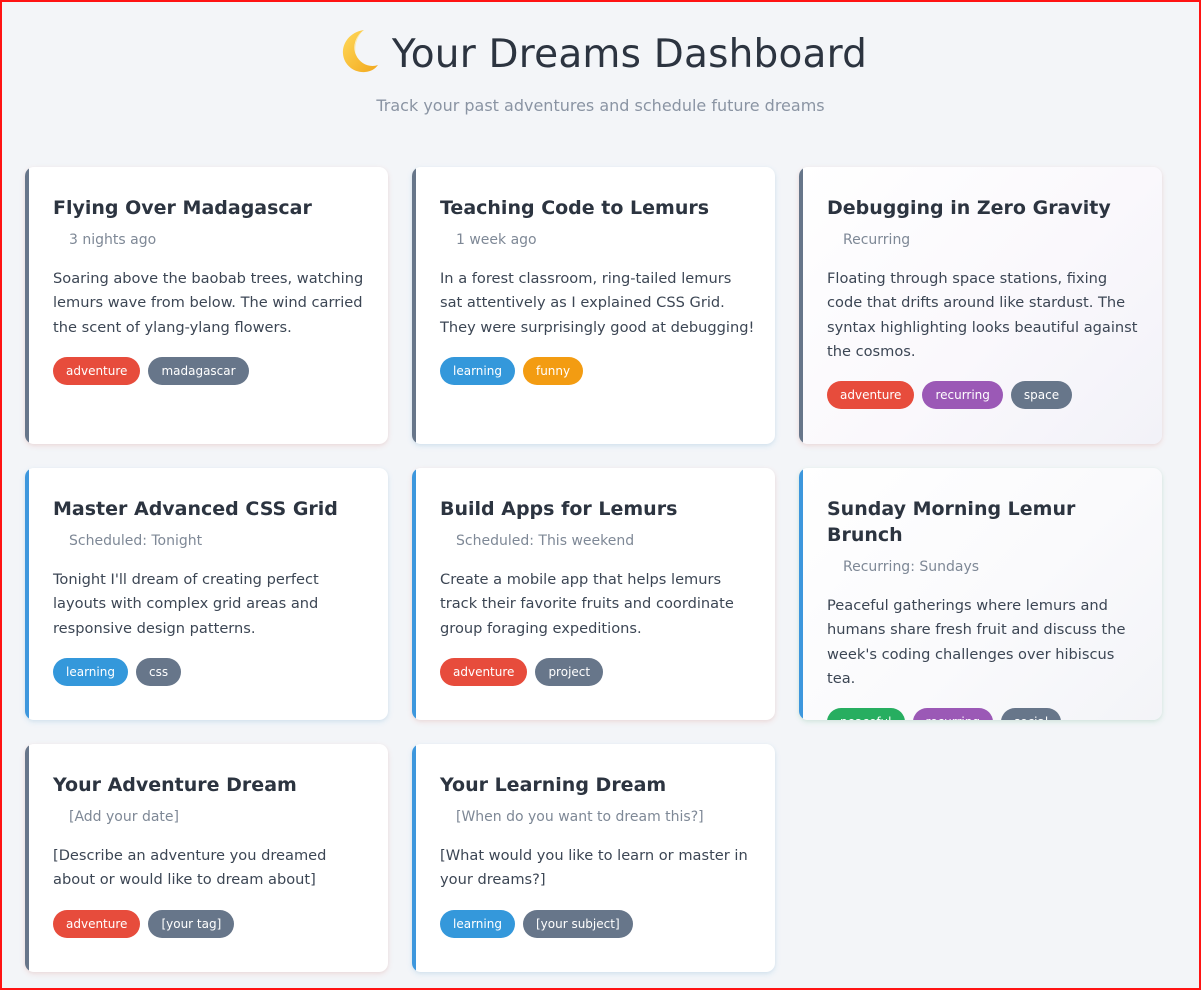 Image resolution: width=1201 pixels, height=990 pixels. What do you see at coordinates (360, 51) in the screenshot?
I see `crescent-moon-icon` at bounding box center [360, 51].